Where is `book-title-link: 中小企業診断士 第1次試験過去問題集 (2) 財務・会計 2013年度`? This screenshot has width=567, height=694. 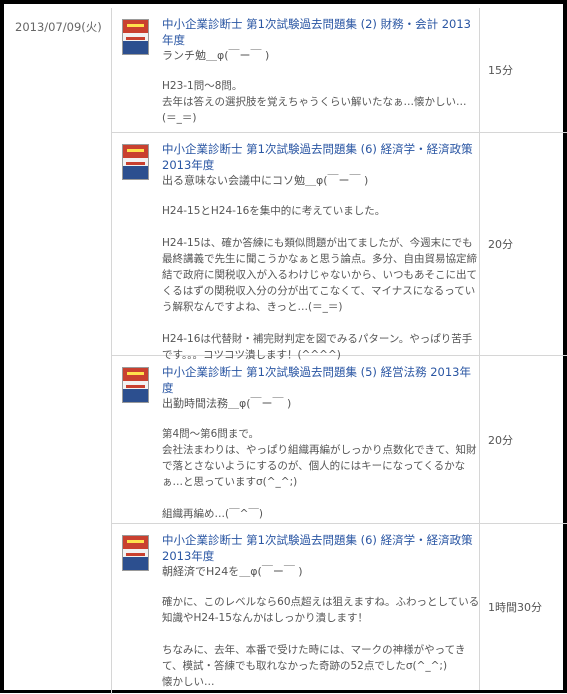
book-title-link: 中小企業診断士 第1次試験過去問題集 (2) 財務・会計 2013年度 is located at coordinates (321, 32).